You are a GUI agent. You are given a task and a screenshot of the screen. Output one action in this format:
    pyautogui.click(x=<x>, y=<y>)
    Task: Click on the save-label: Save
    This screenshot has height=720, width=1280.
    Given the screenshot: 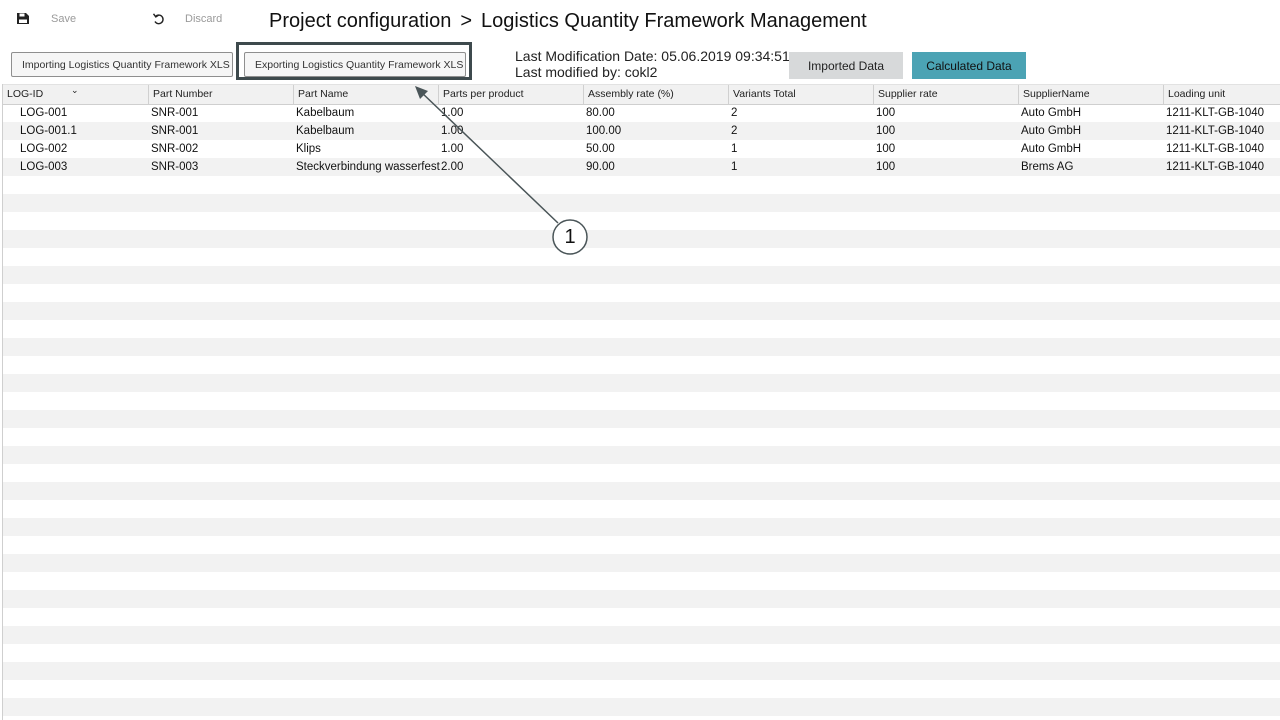 What is the action you would take?
    pyautogui.click(x=64, y=18)
    